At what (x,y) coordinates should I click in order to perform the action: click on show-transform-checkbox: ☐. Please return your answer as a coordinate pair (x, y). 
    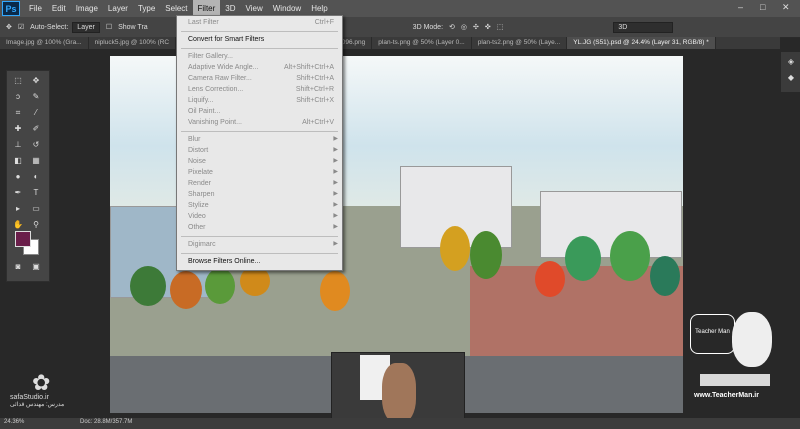
    Looking at the image, I should click on (109, 27).